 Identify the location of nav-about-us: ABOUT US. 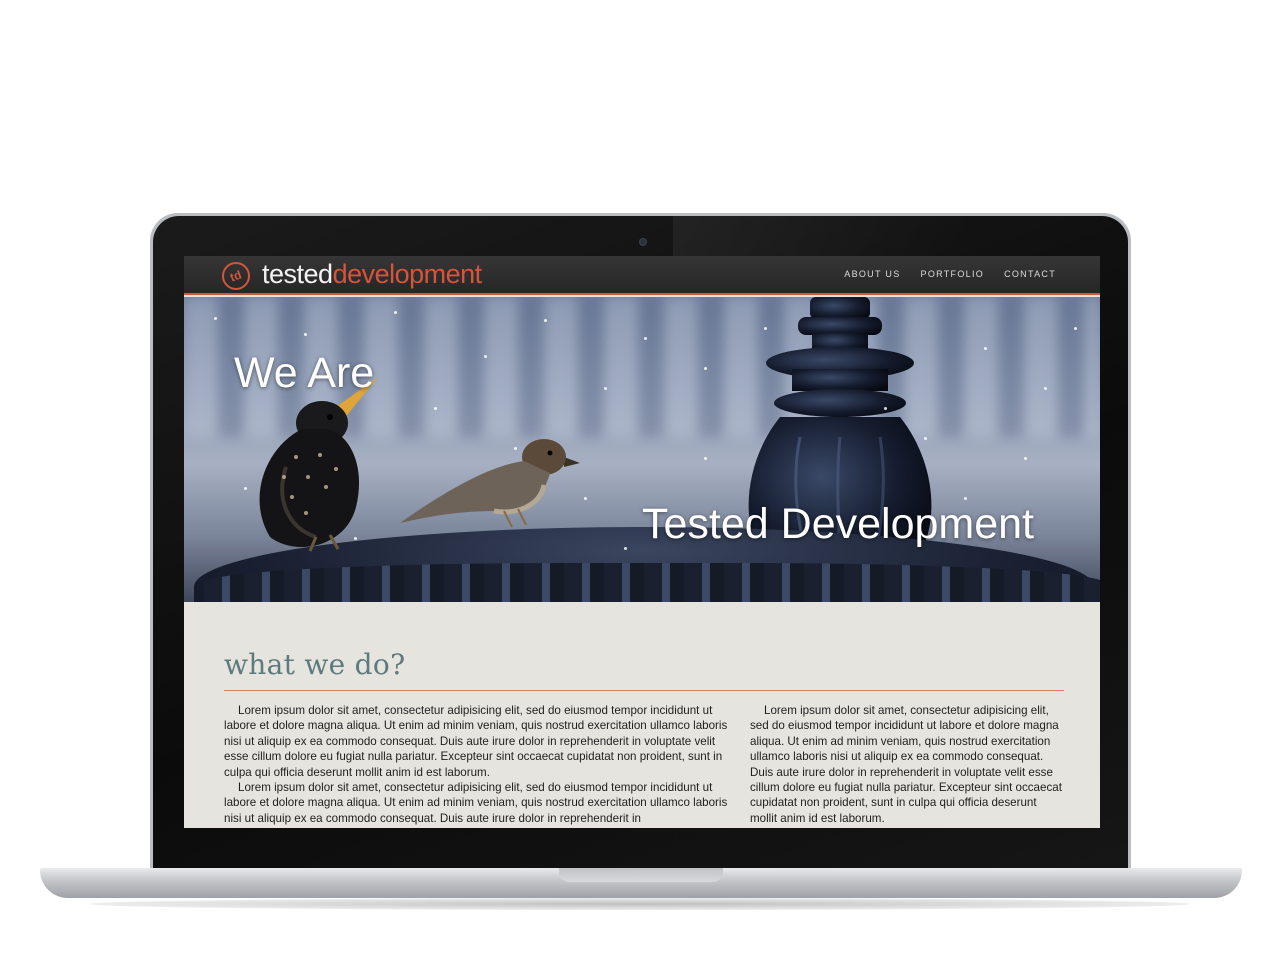
(872, 274).